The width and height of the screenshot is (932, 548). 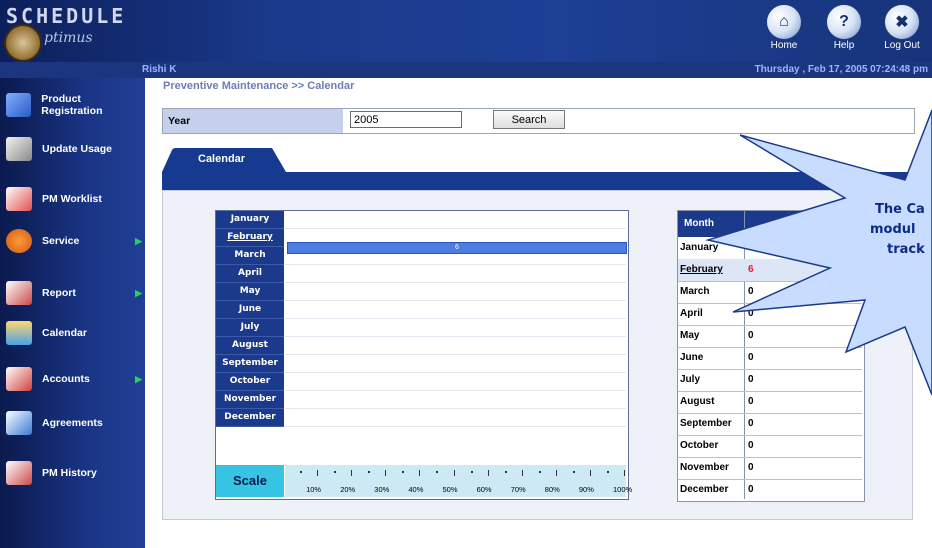 I want to click on callout-text-line1: The Ca, so click(x=900, y=209).